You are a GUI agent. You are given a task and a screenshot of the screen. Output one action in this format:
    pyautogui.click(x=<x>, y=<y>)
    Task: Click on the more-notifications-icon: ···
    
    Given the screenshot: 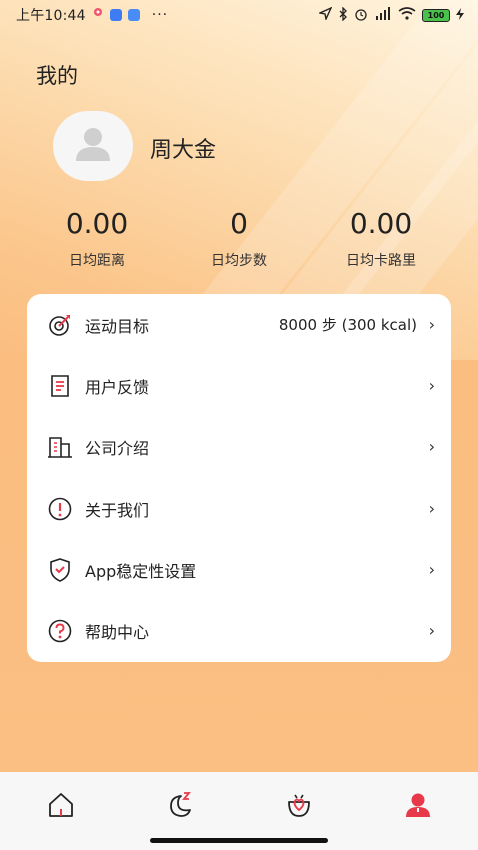 What is the action you would take?
    pyautogui.click(x=160, y=15)
    